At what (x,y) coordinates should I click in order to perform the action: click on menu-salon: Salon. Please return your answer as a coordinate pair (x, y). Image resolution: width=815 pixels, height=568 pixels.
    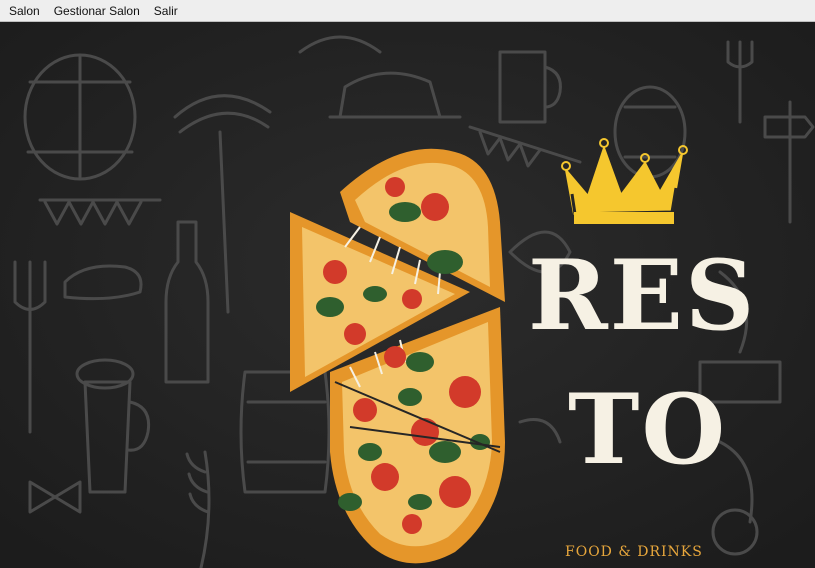
    Looking at the image, I should click on (24, 11).